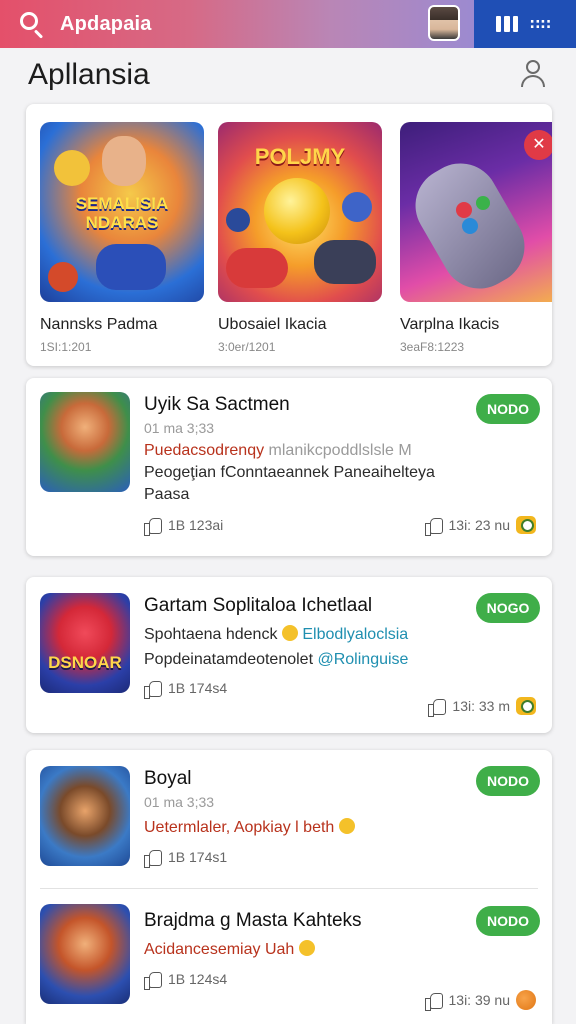 This screenshot has width=576, height=1024. I want to click on app-desc-line: Spohtaena hdenck Elbodlyaloclsia, so click(276, 634).